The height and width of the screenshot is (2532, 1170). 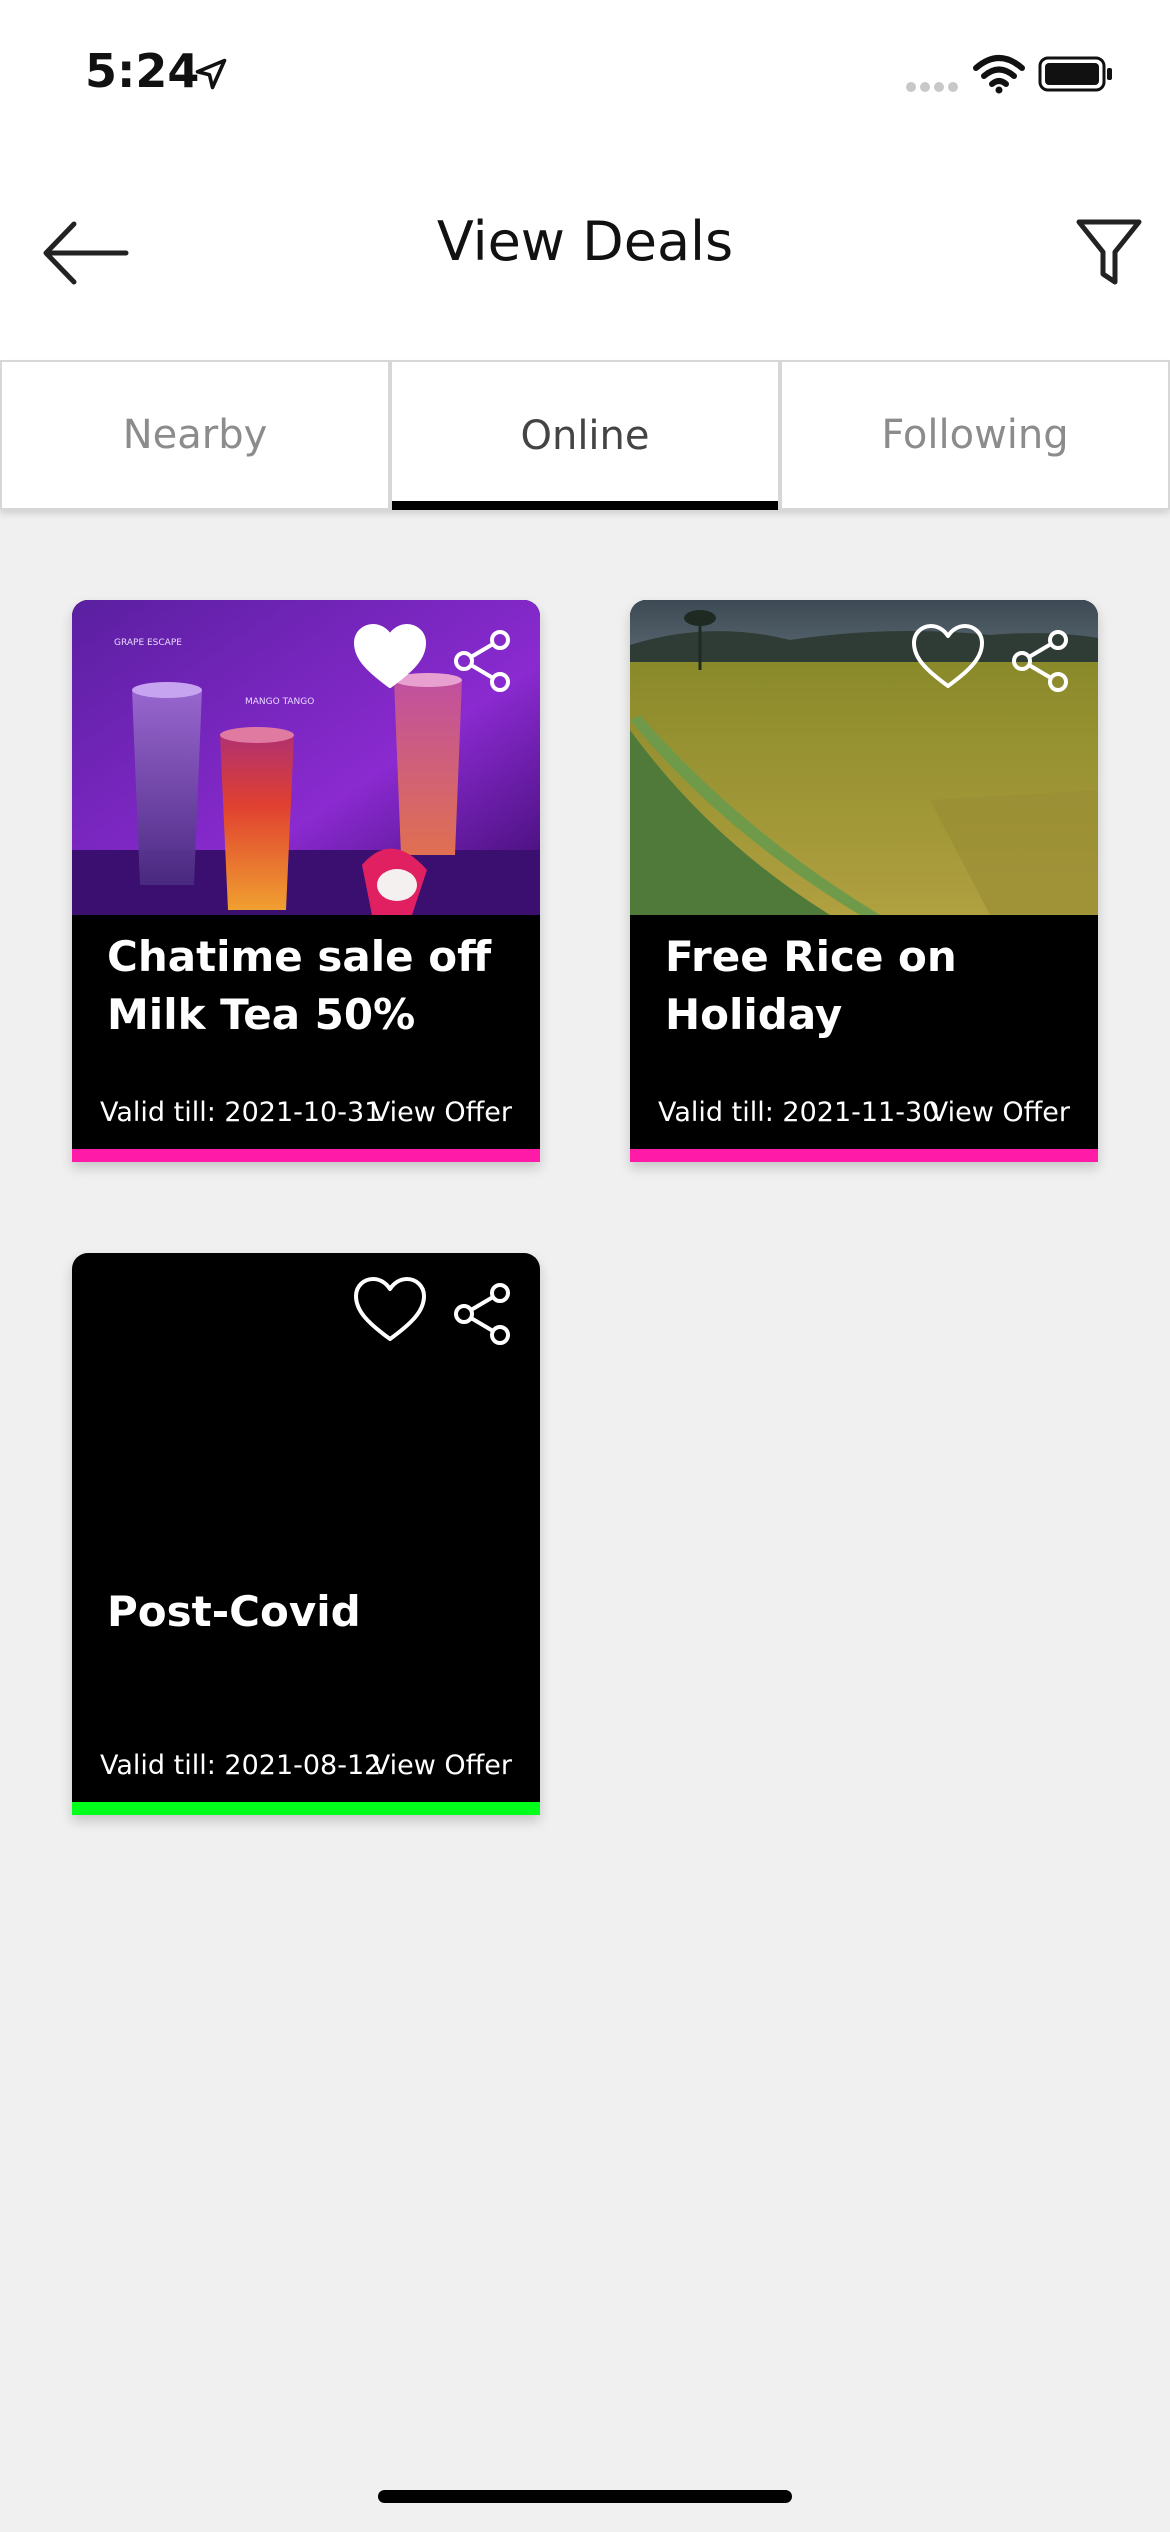 I want to click on page-title: View Deals, so click(x=585, y=241).